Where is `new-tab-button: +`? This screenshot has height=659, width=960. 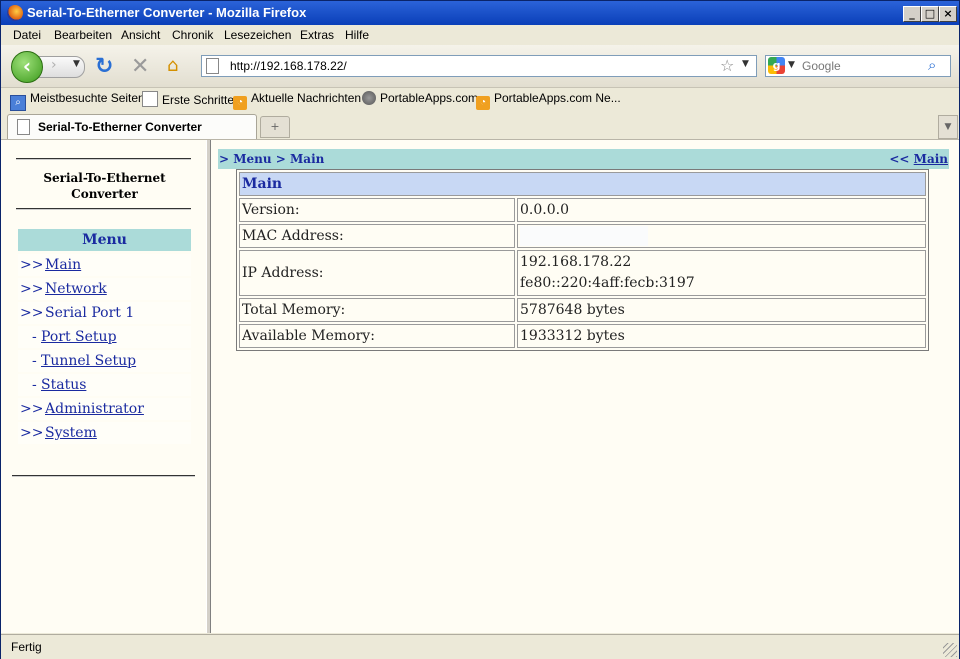
new-tab-button: + is located at coordinates (275, 127).